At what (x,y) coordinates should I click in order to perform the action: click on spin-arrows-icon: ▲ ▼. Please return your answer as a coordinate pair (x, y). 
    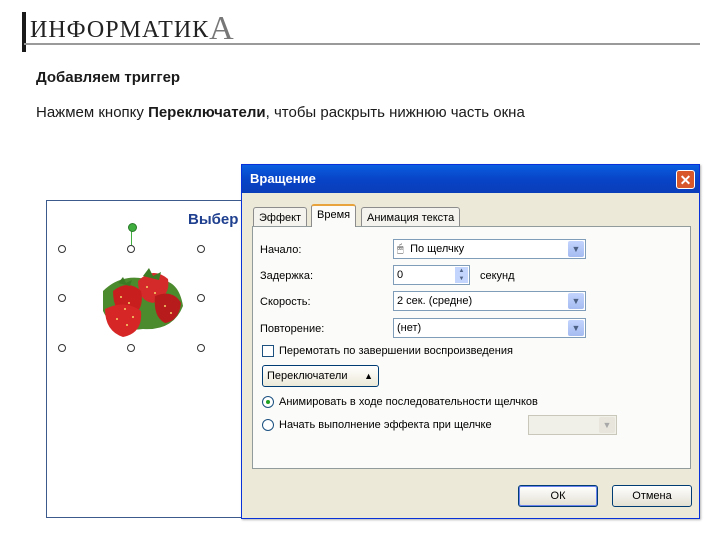
    Looking at the image, I should click on (461, 275).